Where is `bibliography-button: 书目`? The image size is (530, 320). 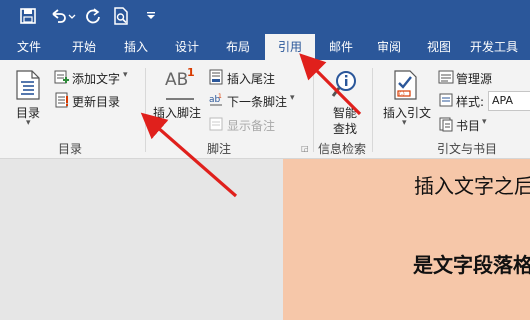
bibliography-button: 书目 is located at coordinates (468, 125).